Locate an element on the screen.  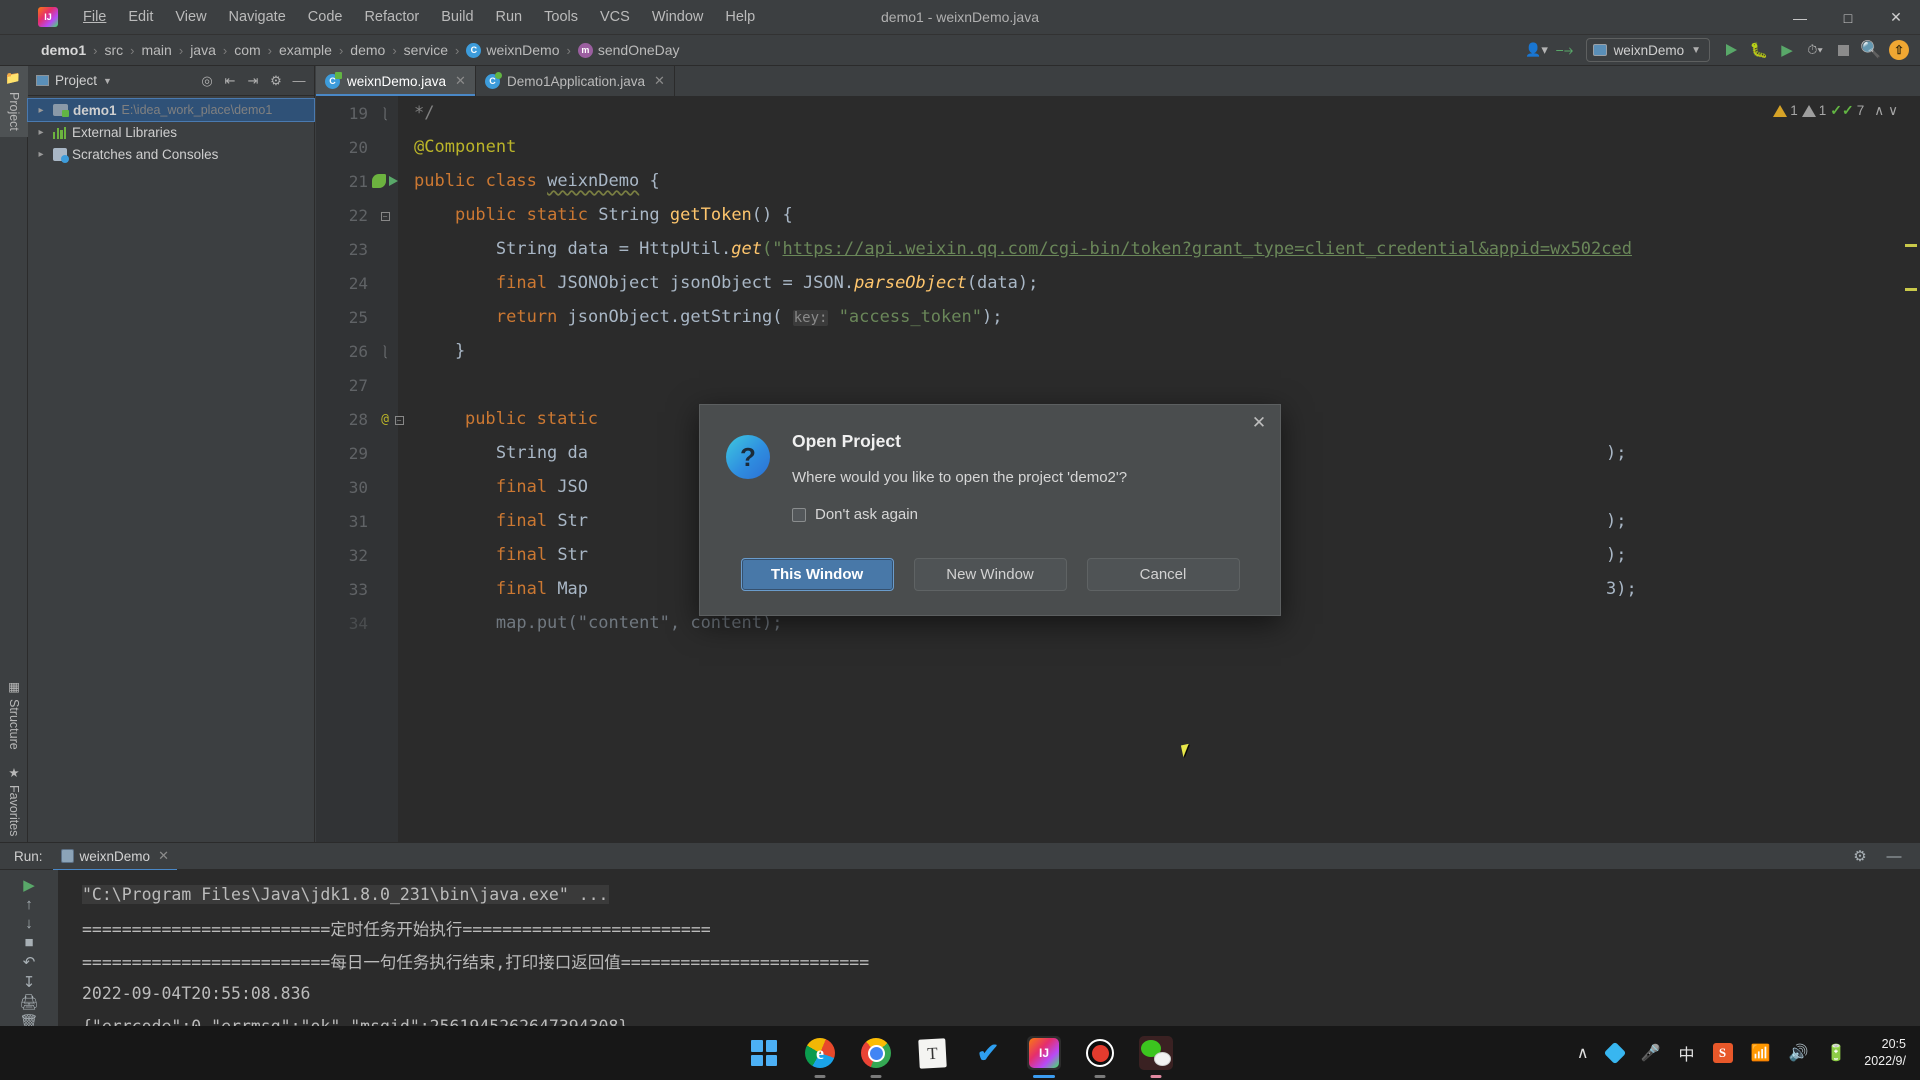
ok-count-label: 7 is located at coordinates (1860, 110).